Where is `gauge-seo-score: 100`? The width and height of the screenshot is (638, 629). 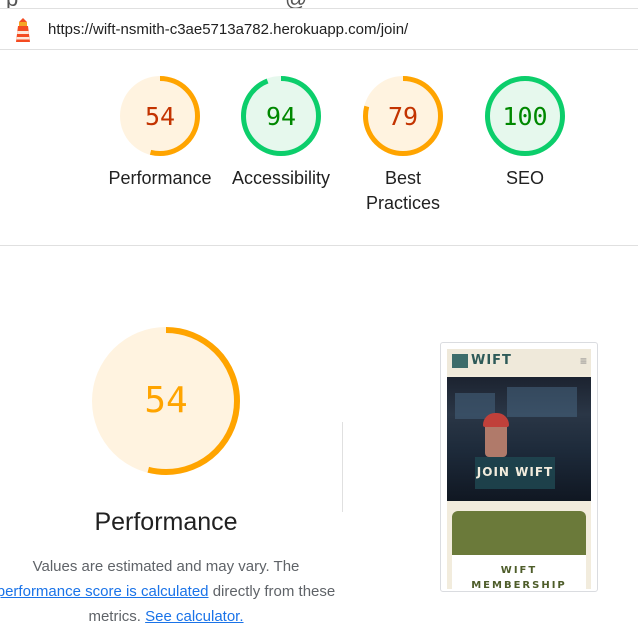
gauge-seo-score: 100 is located at coordinates (524, 116).